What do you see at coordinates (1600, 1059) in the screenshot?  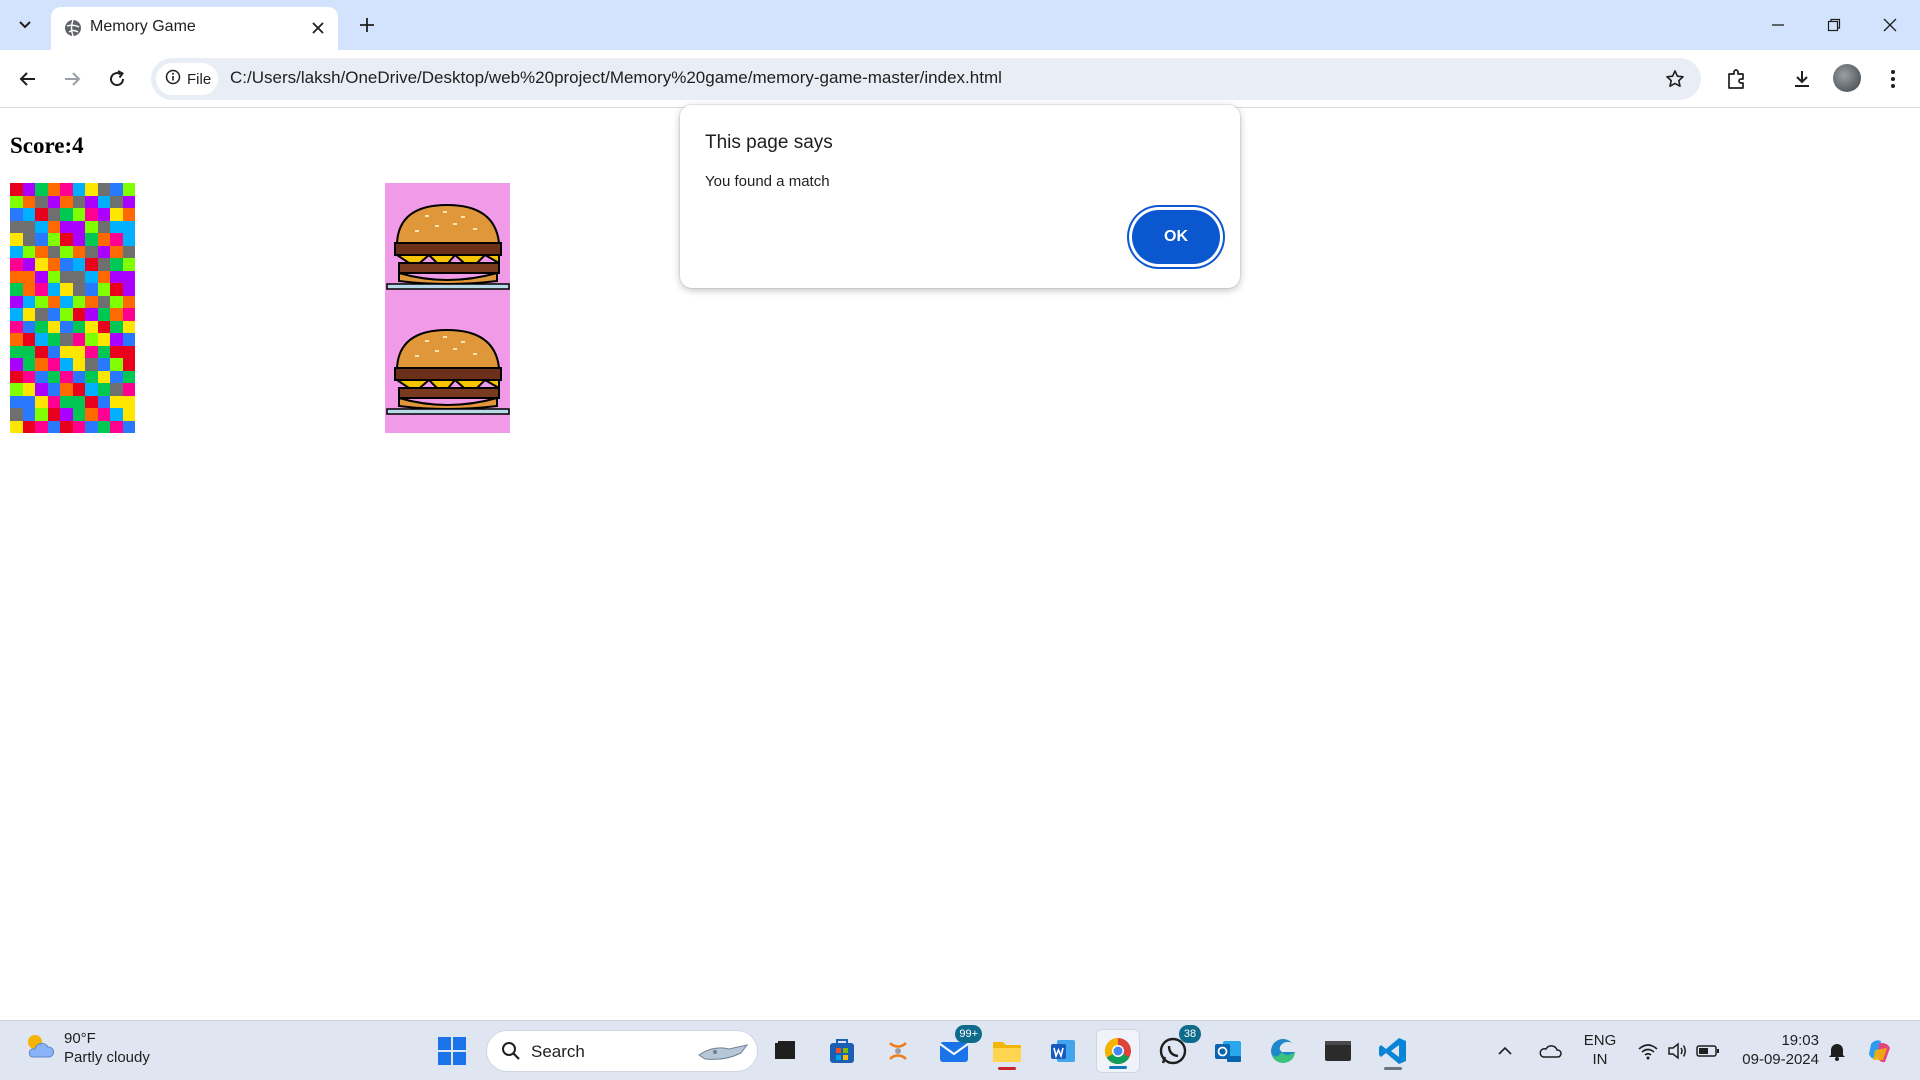 I see `region-code: IN` at bounding box center [1600, 1059].